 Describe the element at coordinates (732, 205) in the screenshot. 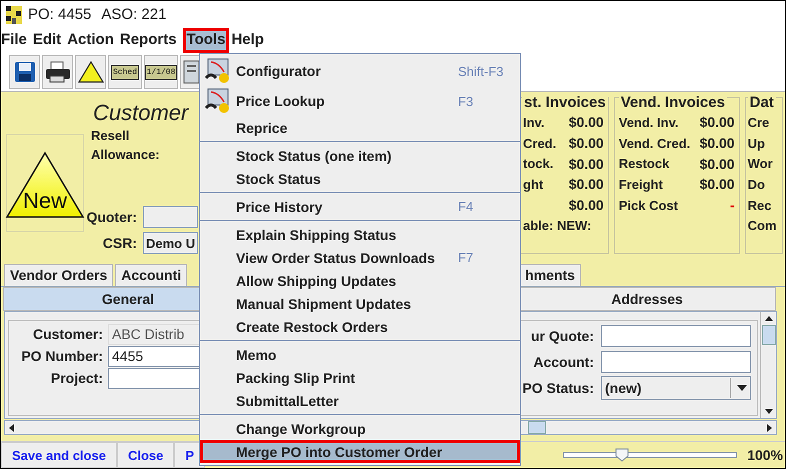

I see `amount: -` at that location.